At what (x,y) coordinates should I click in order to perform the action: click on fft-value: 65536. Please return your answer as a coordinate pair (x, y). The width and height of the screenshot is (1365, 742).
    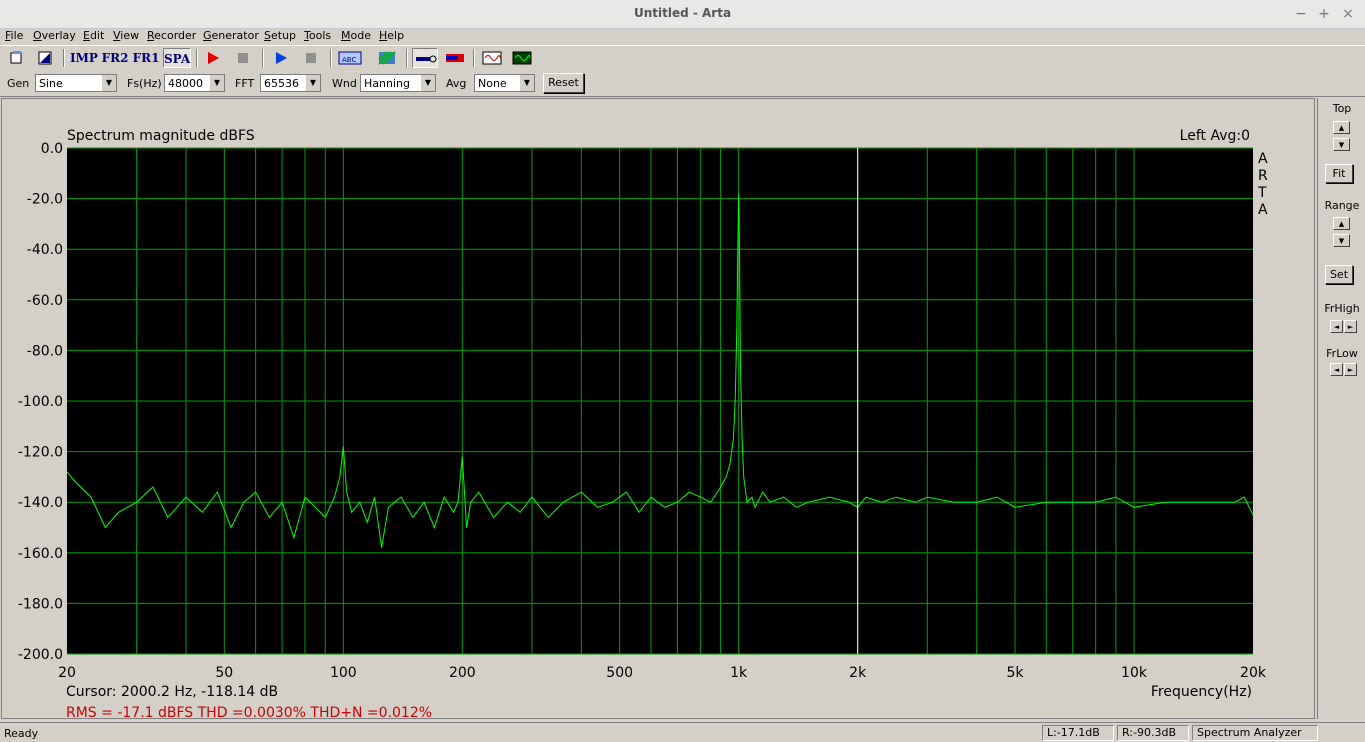
    Looking at the image, I should click on (281, 83).